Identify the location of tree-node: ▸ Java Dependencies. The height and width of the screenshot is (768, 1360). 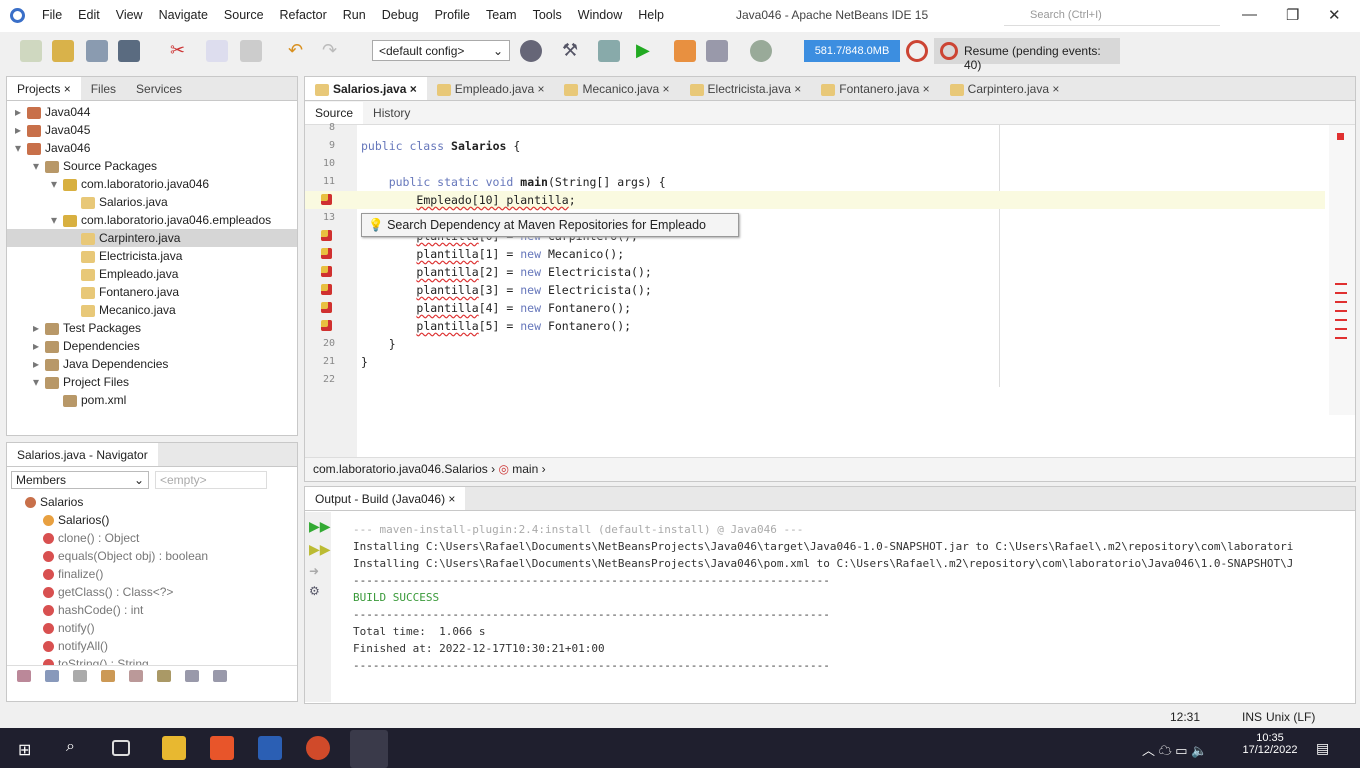
(152, 364).